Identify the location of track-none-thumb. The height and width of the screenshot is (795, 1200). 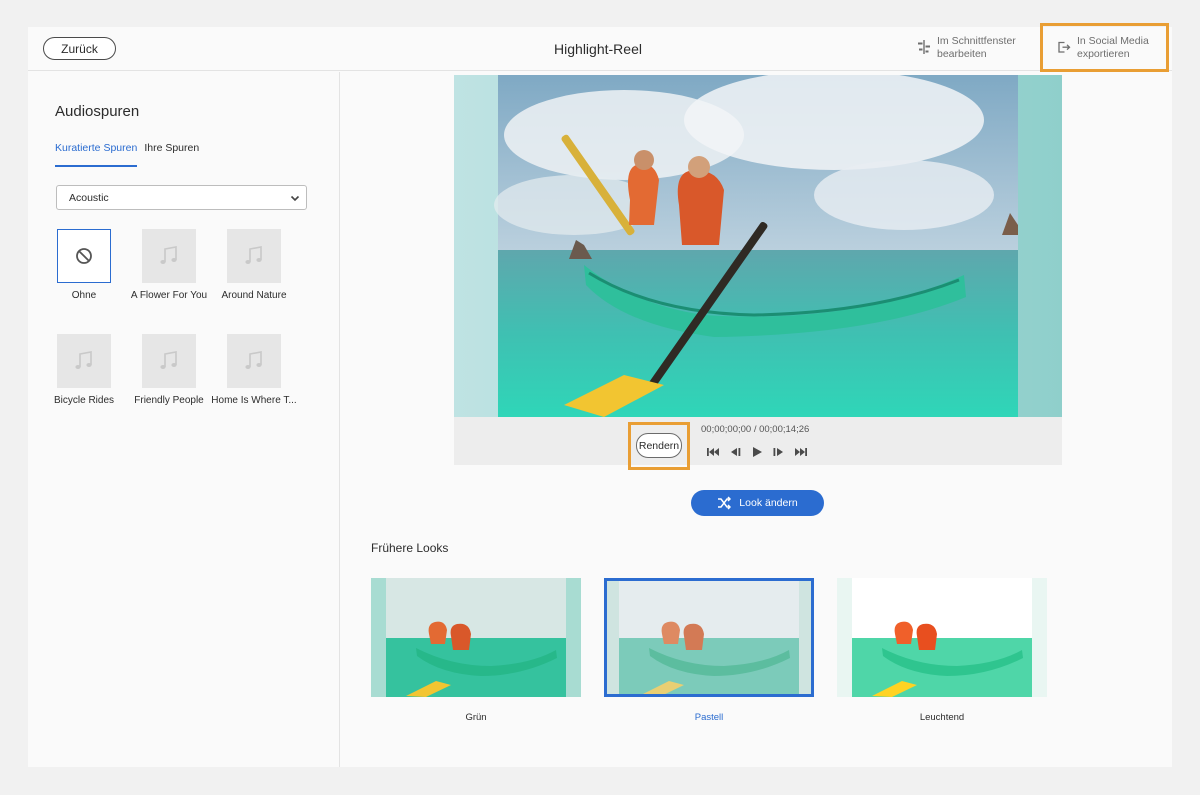
(84, 256).